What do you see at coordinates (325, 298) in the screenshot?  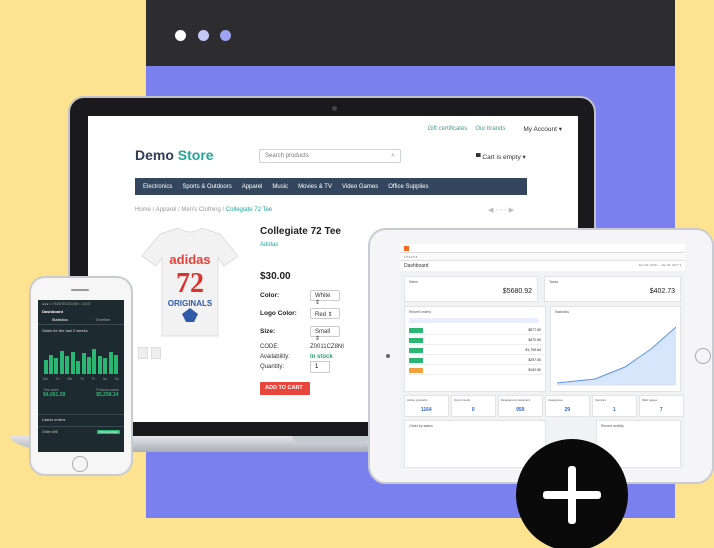 I see `color-select: White ⇕` at bounding box center [325, 298].